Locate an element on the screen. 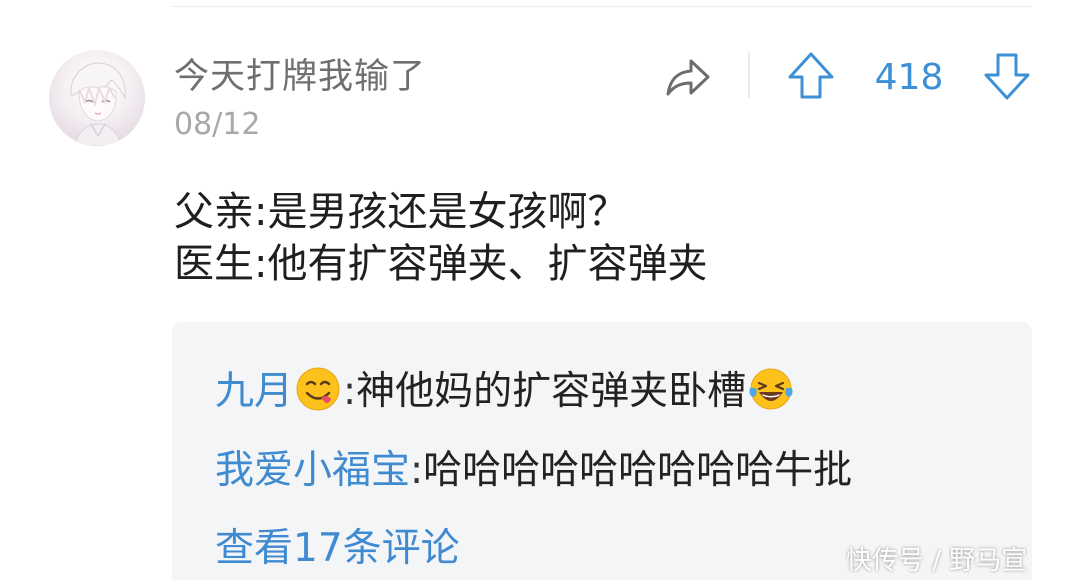 The height and width of the screenshot is (580, 1080). laughing-tears-emoji-icon is located at coordinates (771, 389).